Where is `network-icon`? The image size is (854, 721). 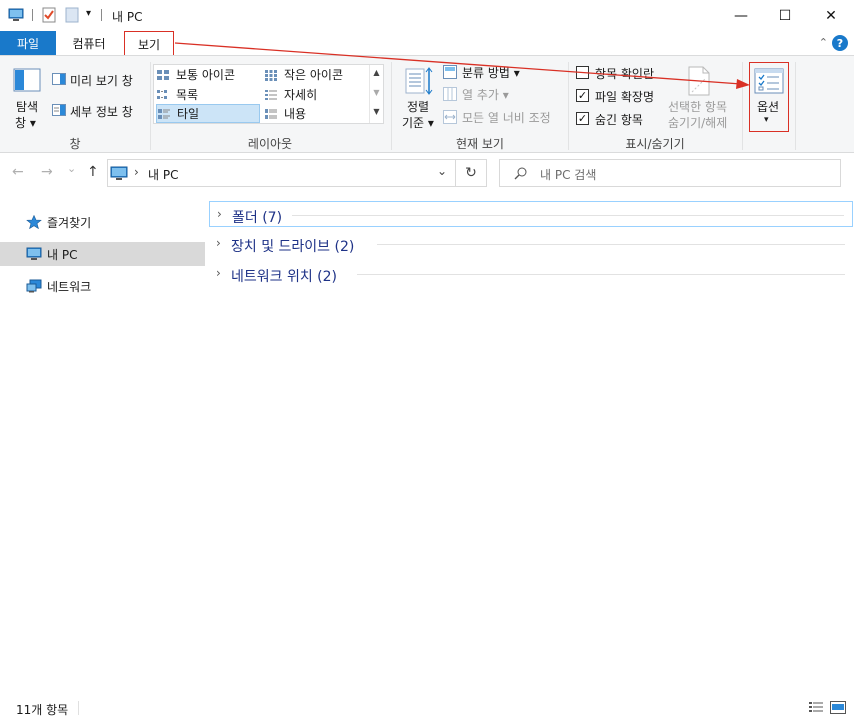
network-icon is located at coordinates (34, 286).